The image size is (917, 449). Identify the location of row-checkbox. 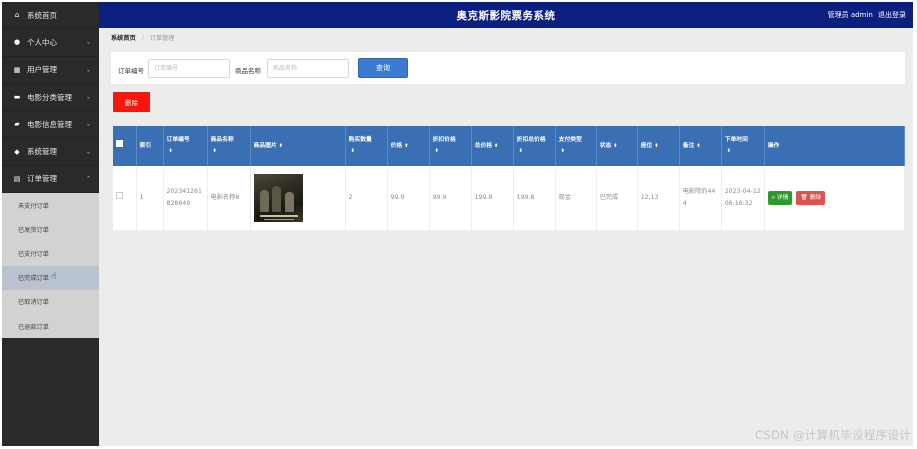
(119, 196).